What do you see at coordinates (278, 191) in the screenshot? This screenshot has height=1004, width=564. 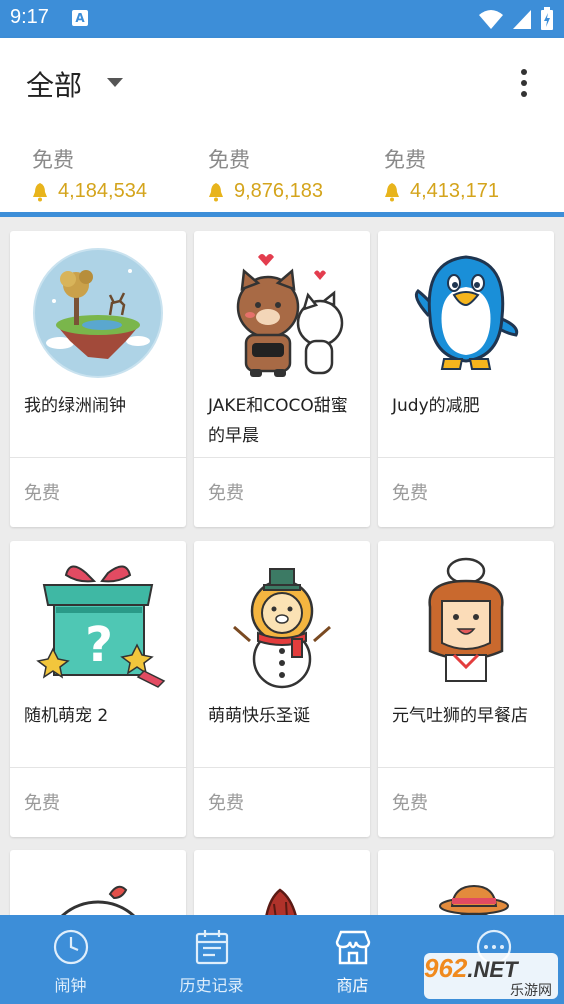 I see `summary-count: 9,876,183` at bounding box center [278, 191].